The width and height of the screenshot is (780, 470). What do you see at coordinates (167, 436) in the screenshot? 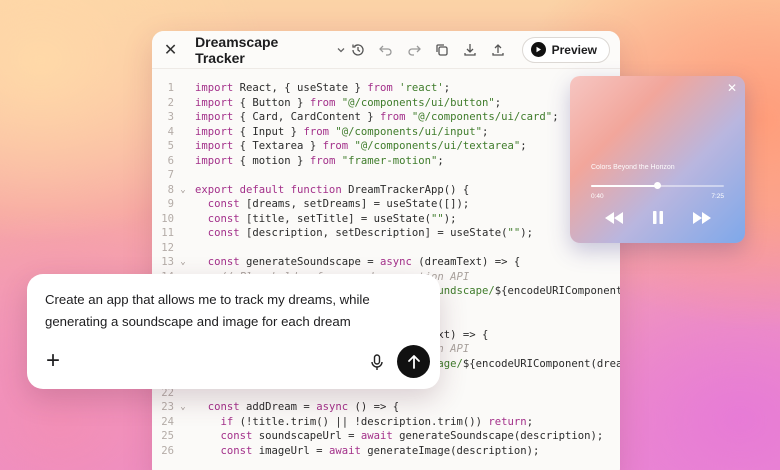
I see `line-number: 25` at bounding box center [167, 436].